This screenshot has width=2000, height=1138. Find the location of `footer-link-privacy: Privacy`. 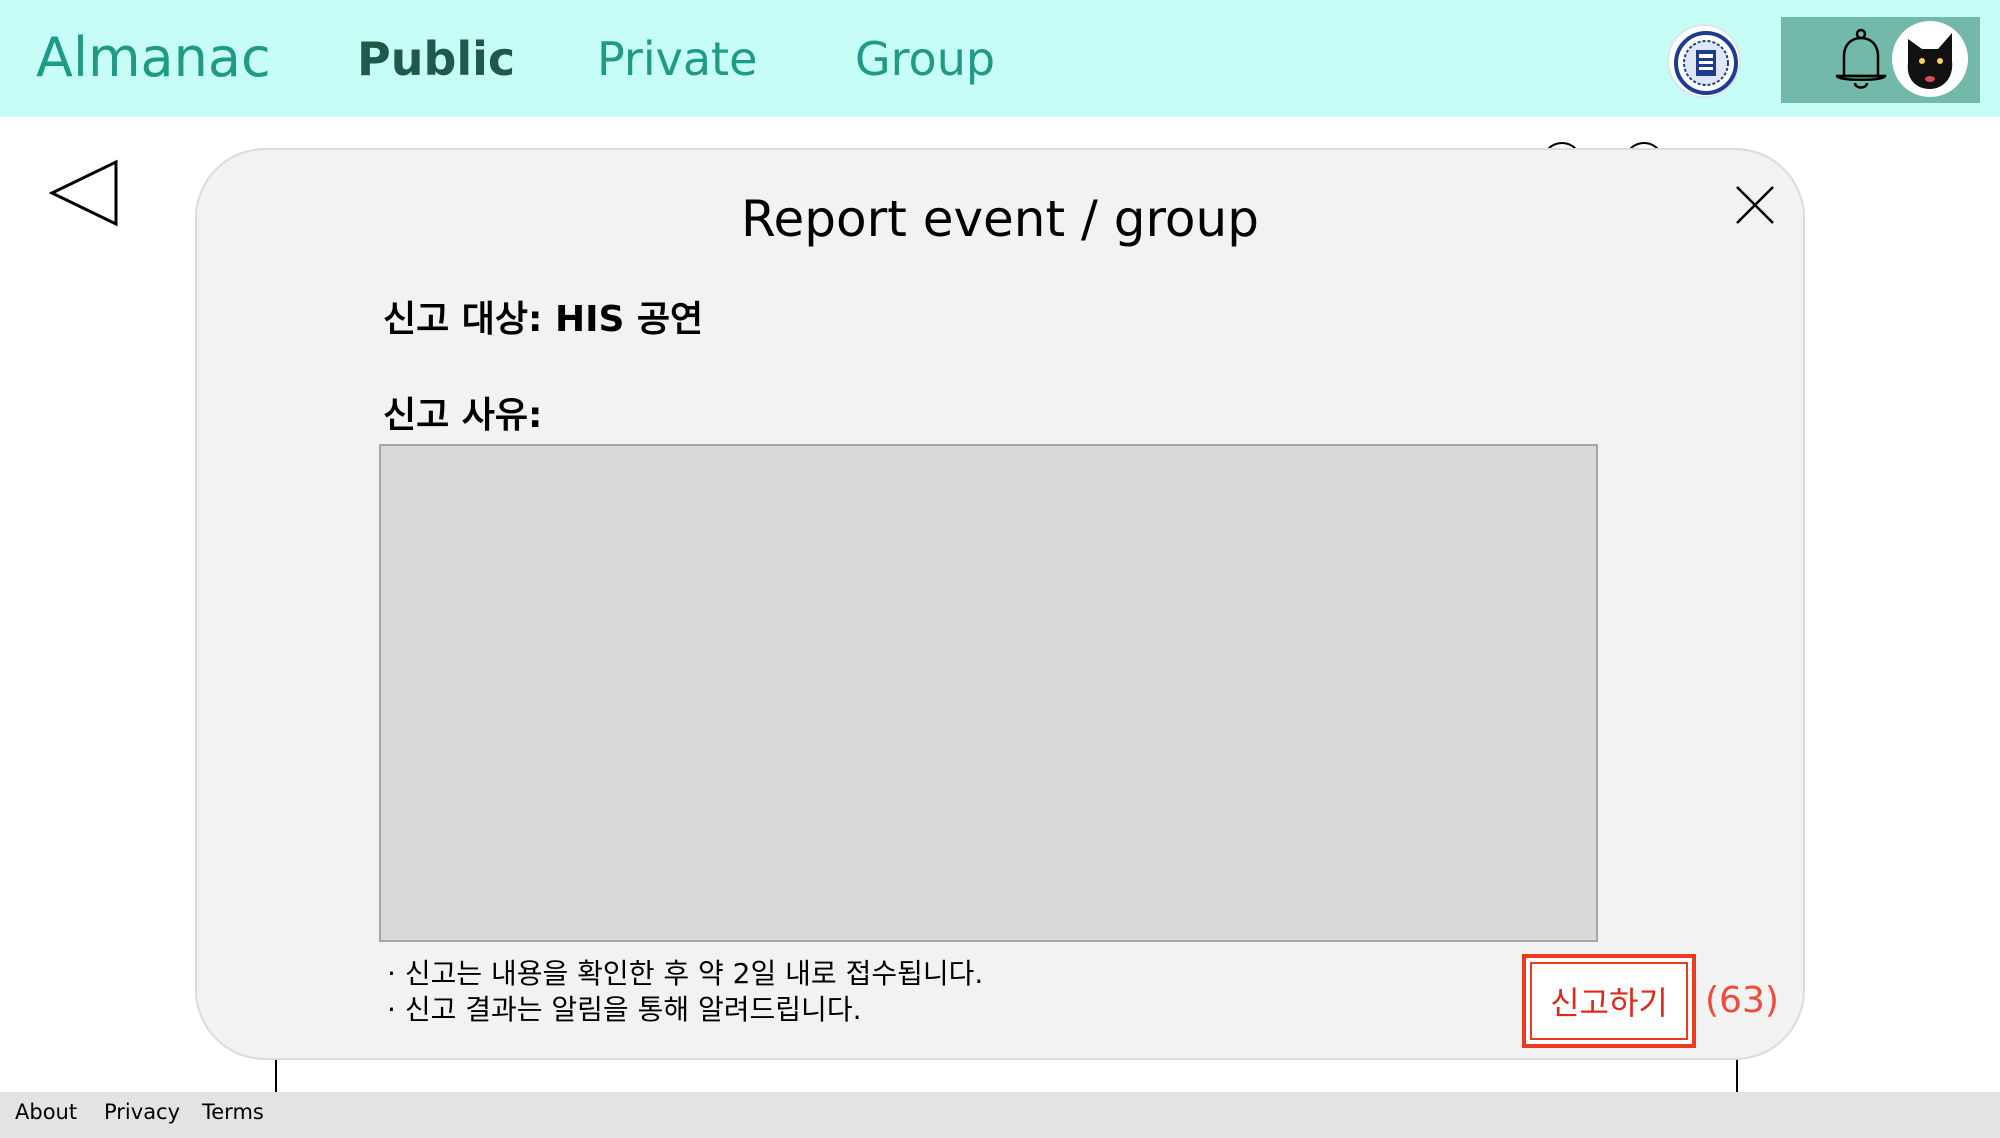

footer-link-privacy: Privacy is located at coordinates (142, 1112).